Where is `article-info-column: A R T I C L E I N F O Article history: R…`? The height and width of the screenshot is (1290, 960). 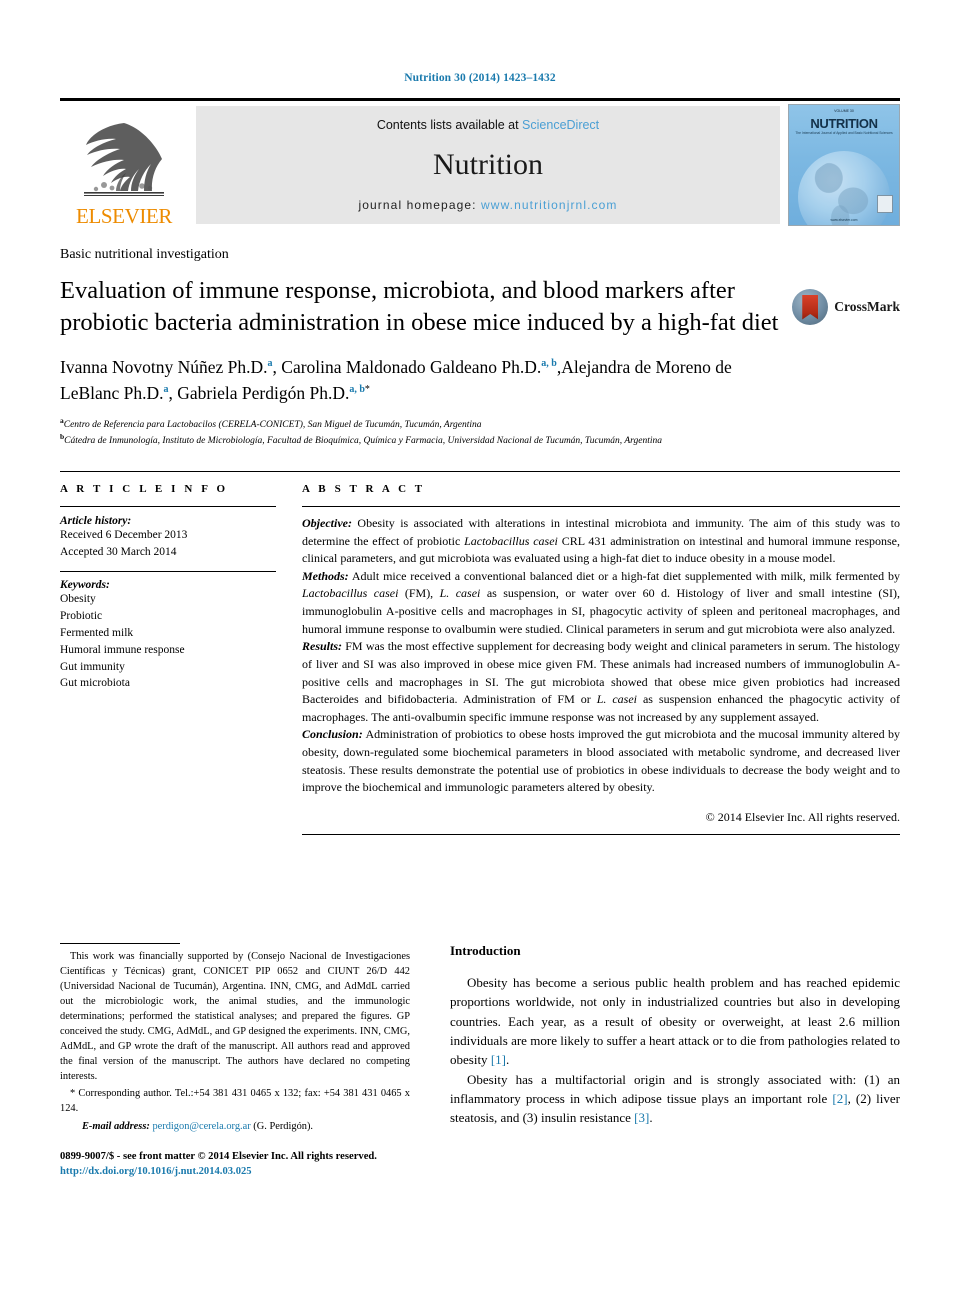 article-info-column: A R T I C L E I N F O Article history: R… is located at coordinates (181, 659).